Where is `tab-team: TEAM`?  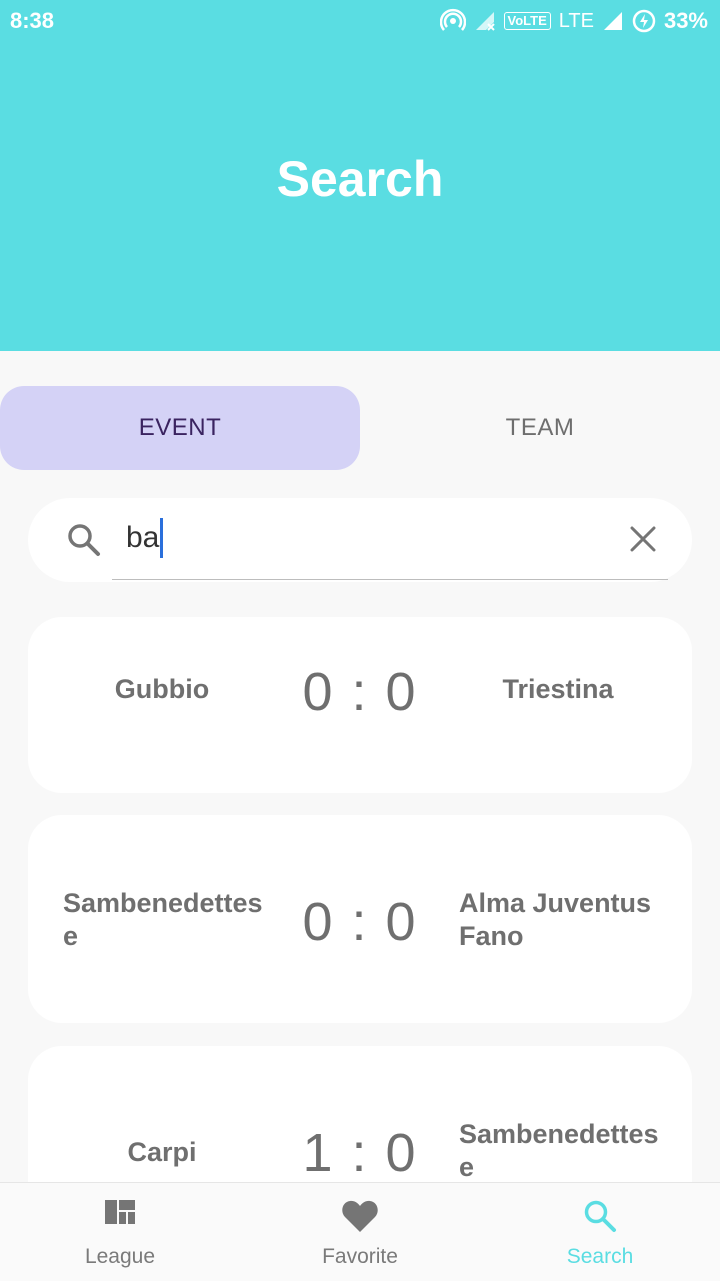 tab-team: TEAM is located at coordinates (540, 428).